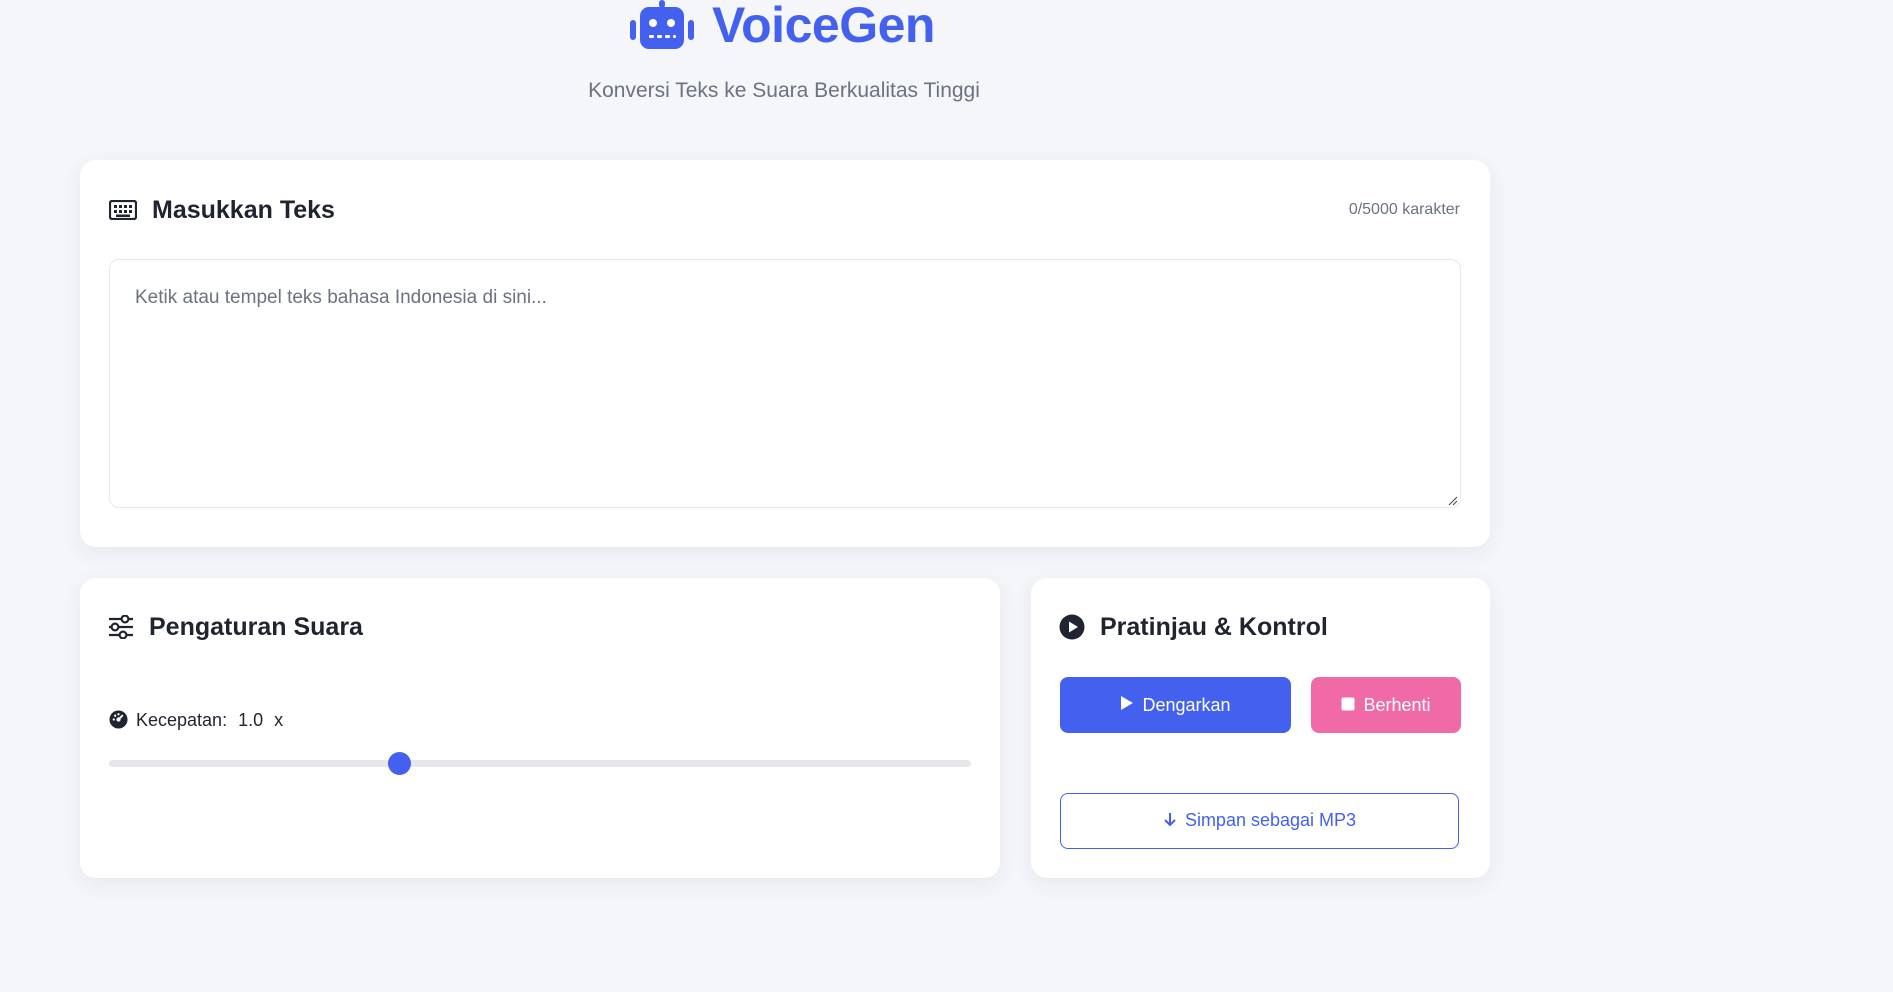  I want to click on speed-slider-thumb, so click(400, 763).